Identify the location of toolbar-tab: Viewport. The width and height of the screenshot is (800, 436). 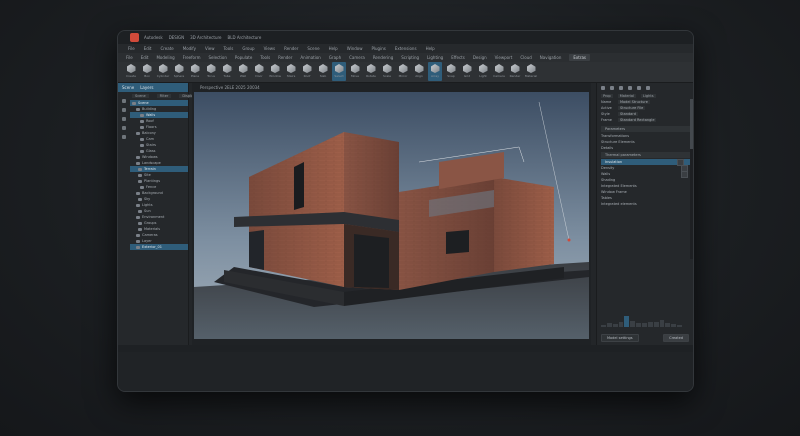
(504, 57).